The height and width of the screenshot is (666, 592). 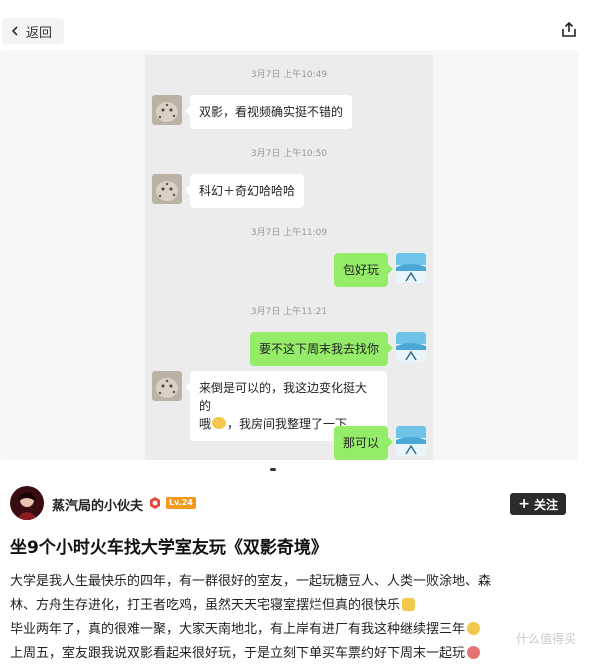 What do you see at coordinates (155, 503) in the screenshot?
I see `medal-badge-icon` at bounding box center [155, 503].